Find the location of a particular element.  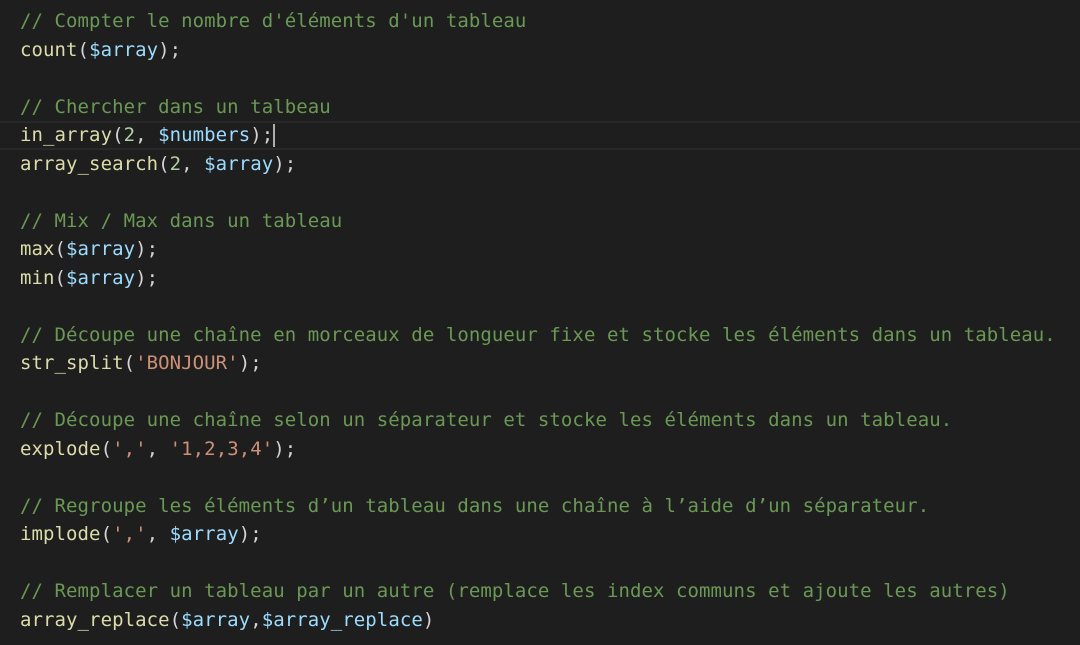

code-line: count($array); is located at coordinates (540, 50).